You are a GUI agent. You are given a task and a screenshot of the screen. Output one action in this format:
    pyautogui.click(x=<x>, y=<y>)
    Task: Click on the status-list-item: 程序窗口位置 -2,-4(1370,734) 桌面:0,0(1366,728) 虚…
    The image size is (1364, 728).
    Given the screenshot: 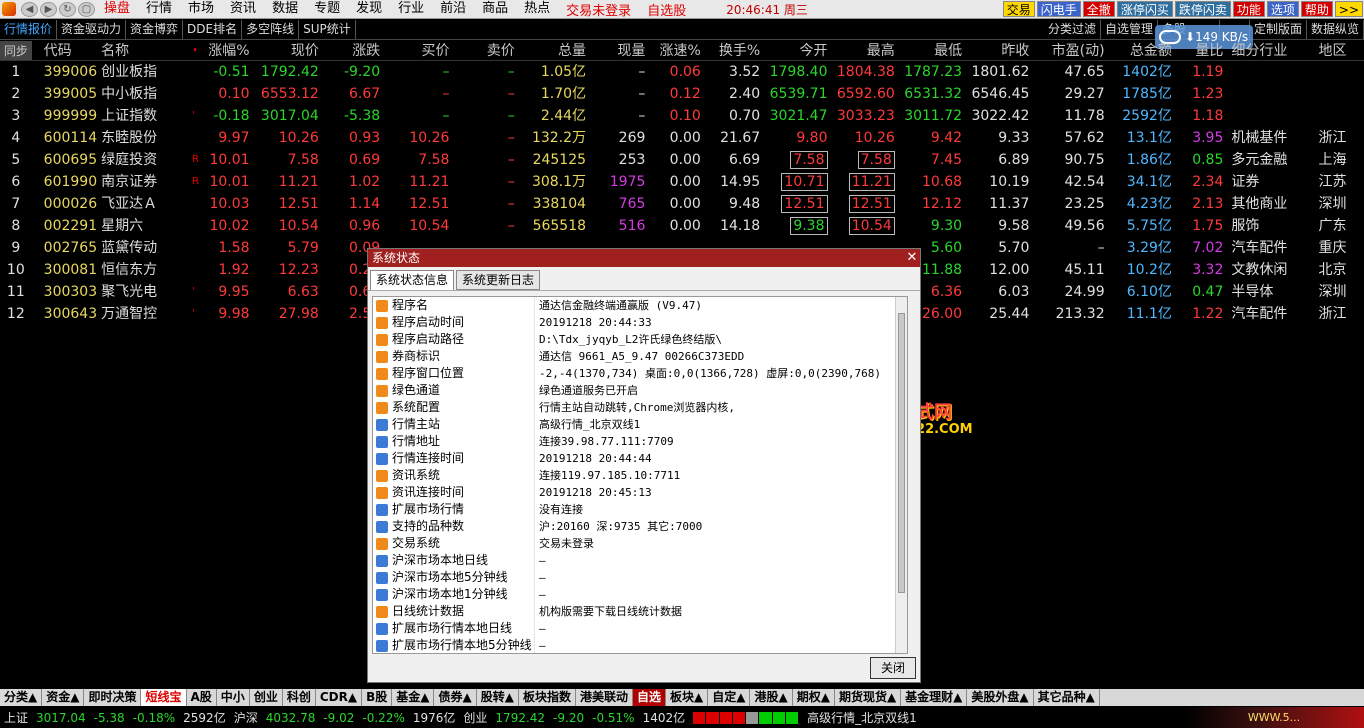 What is the action you would take?
    pyautogui.click(x=640, y=373)
    